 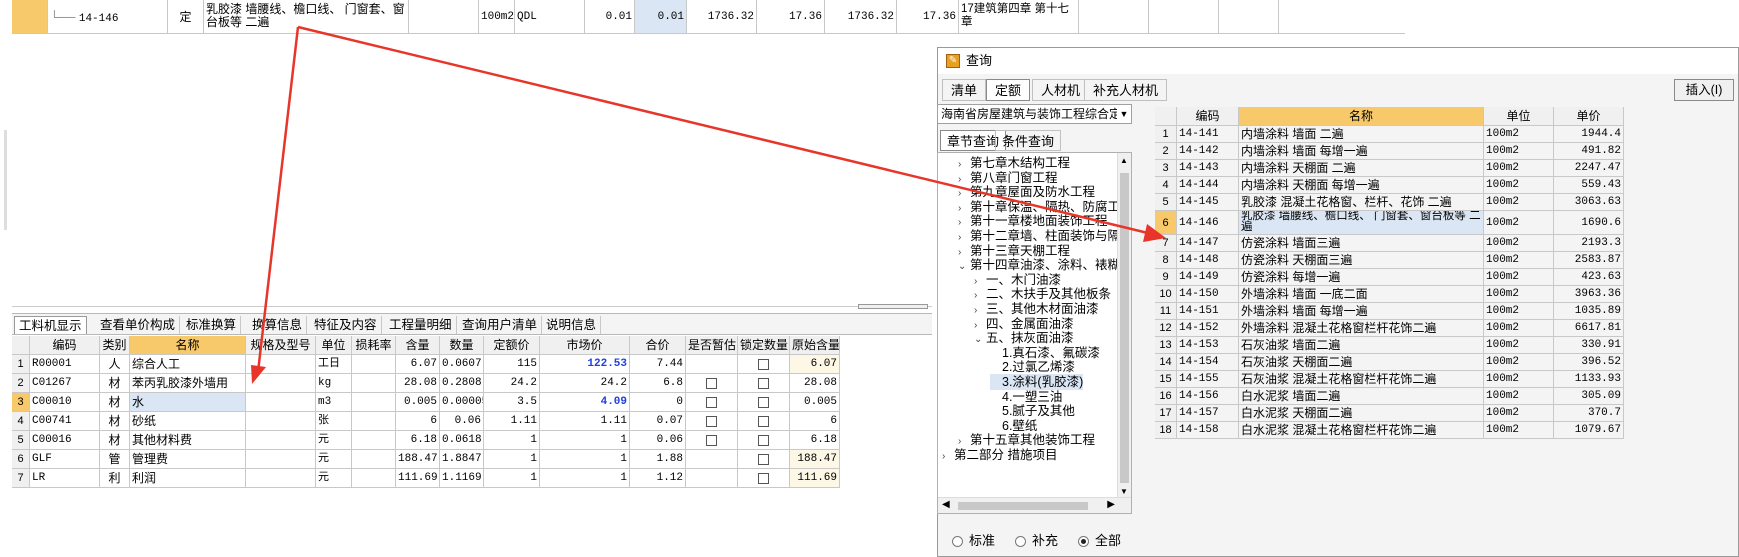 I want to click on cell-unit: kg, so click(x=334, y=383).